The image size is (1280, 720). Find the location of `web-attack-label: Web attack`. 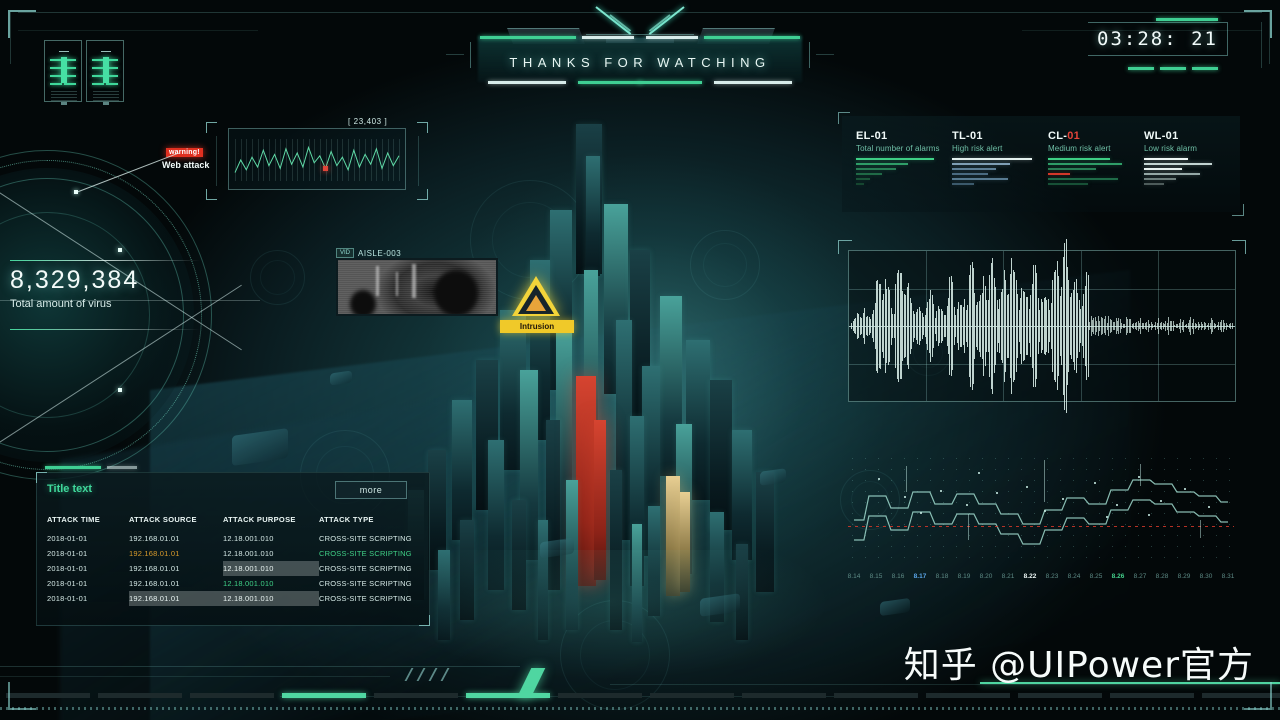

web-attack-label: Web attack is located at coordinates (186, 165).